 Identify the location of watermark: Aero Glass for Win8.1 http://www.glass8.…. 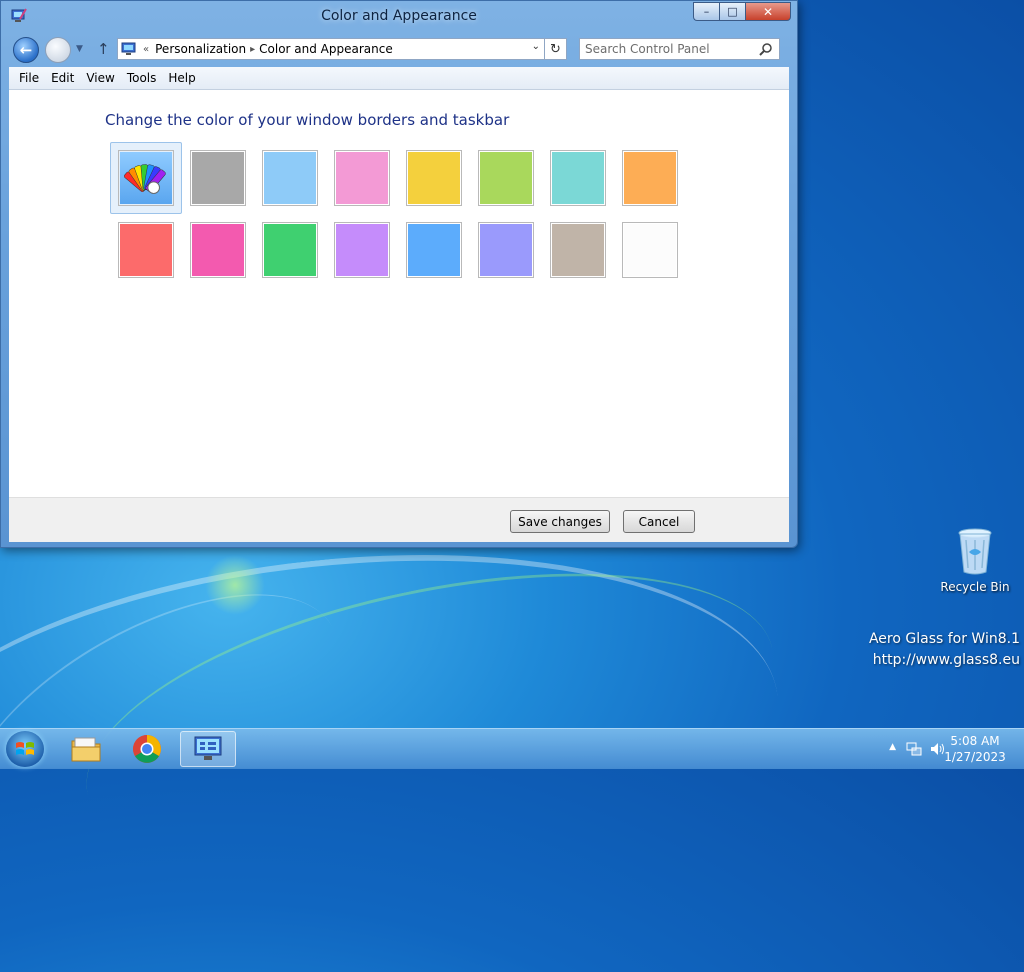
(944, 650).